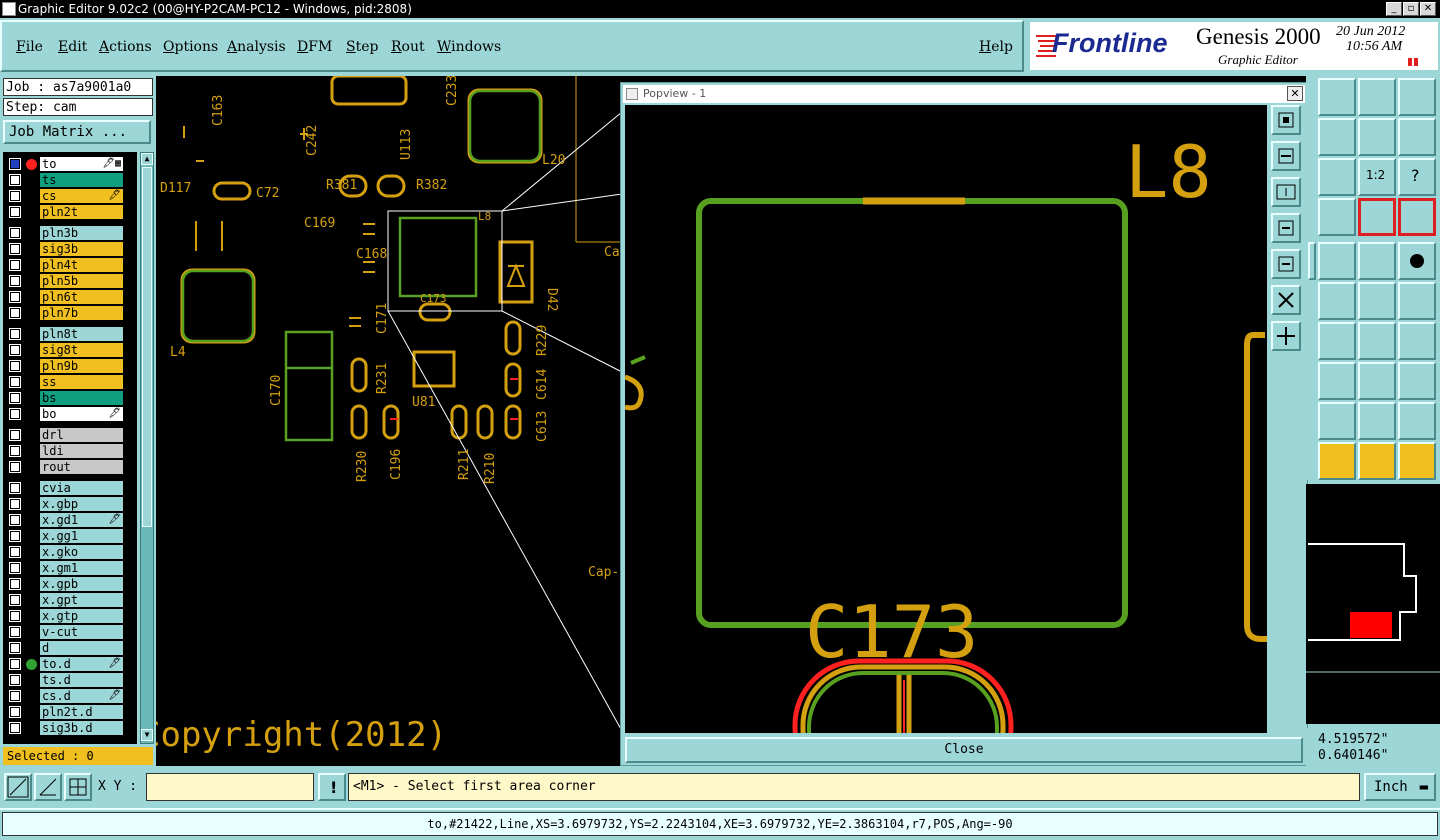 This screenshot has width=1440, height=840. I want to click on swap-icon, so click(1377, 137).